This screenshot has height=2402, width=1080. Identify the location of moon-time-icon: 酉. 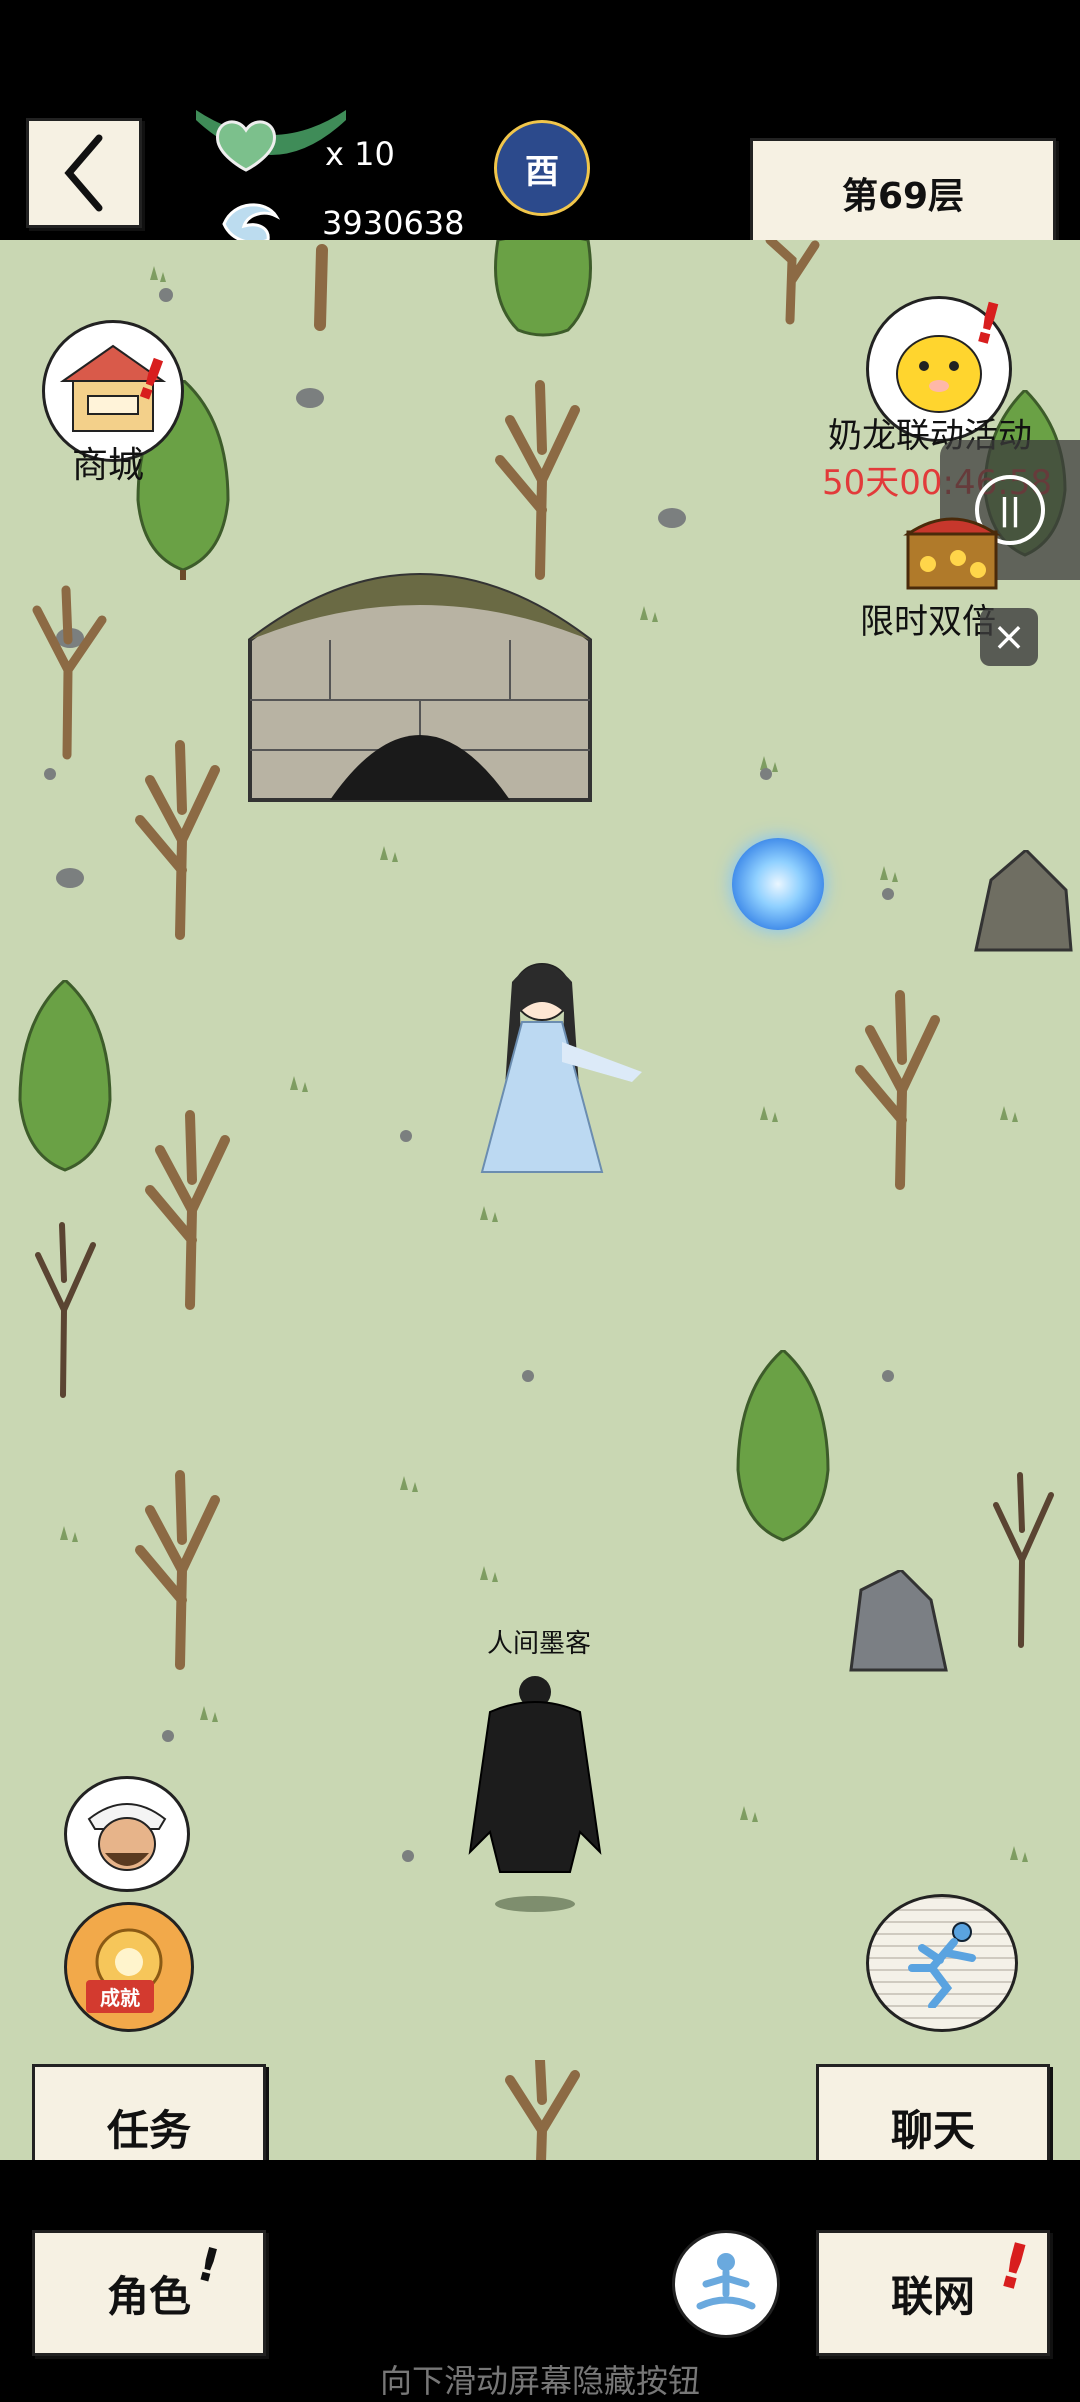
(542, 168).